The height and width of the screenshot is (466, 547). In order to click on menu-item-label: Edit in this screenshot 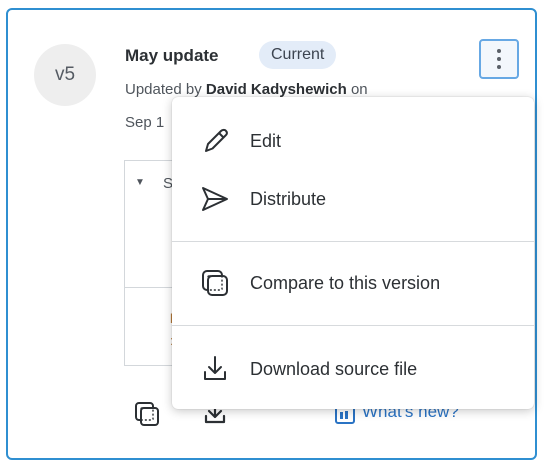, I will do `click(266, 140)`.